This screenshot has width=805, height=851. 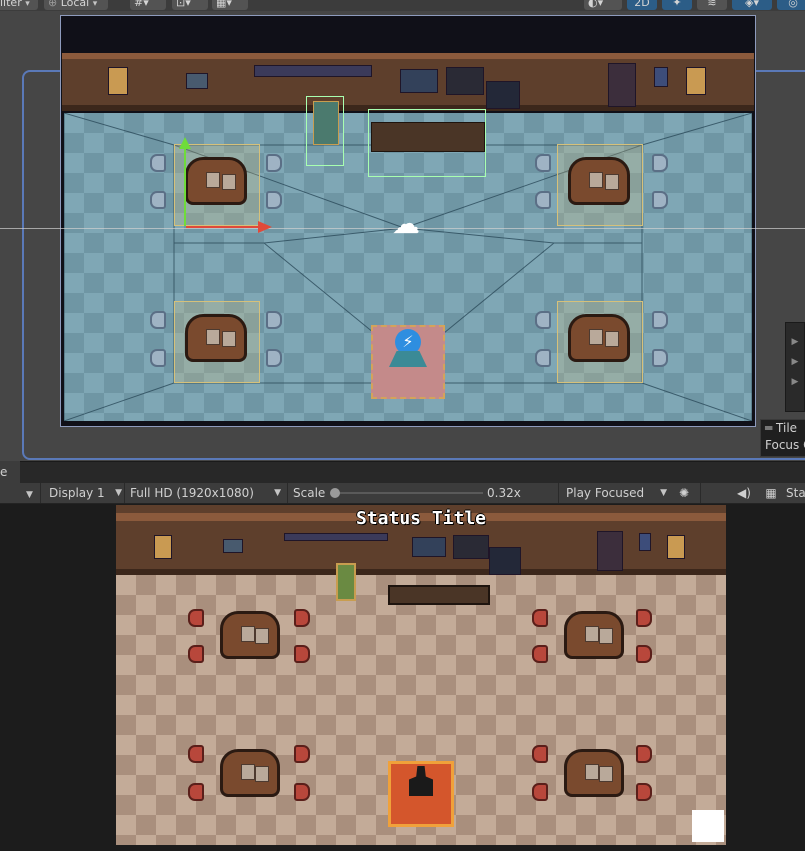 I want to click on stats-button: Sta, so click(x=795, y=493).